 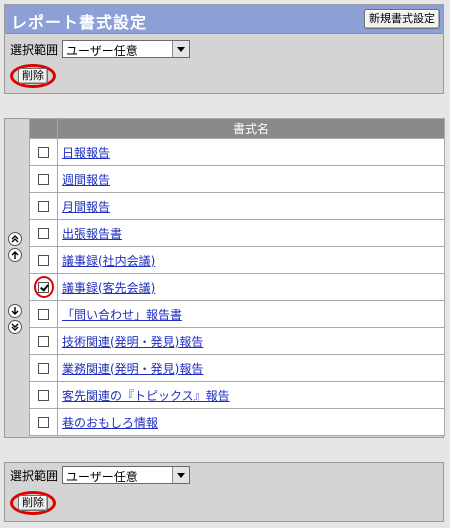 What do you see at coordinates (251, 179) in the screenshot?
I see `row-name-cell: 週間報告` at bounding box center [251, 179].